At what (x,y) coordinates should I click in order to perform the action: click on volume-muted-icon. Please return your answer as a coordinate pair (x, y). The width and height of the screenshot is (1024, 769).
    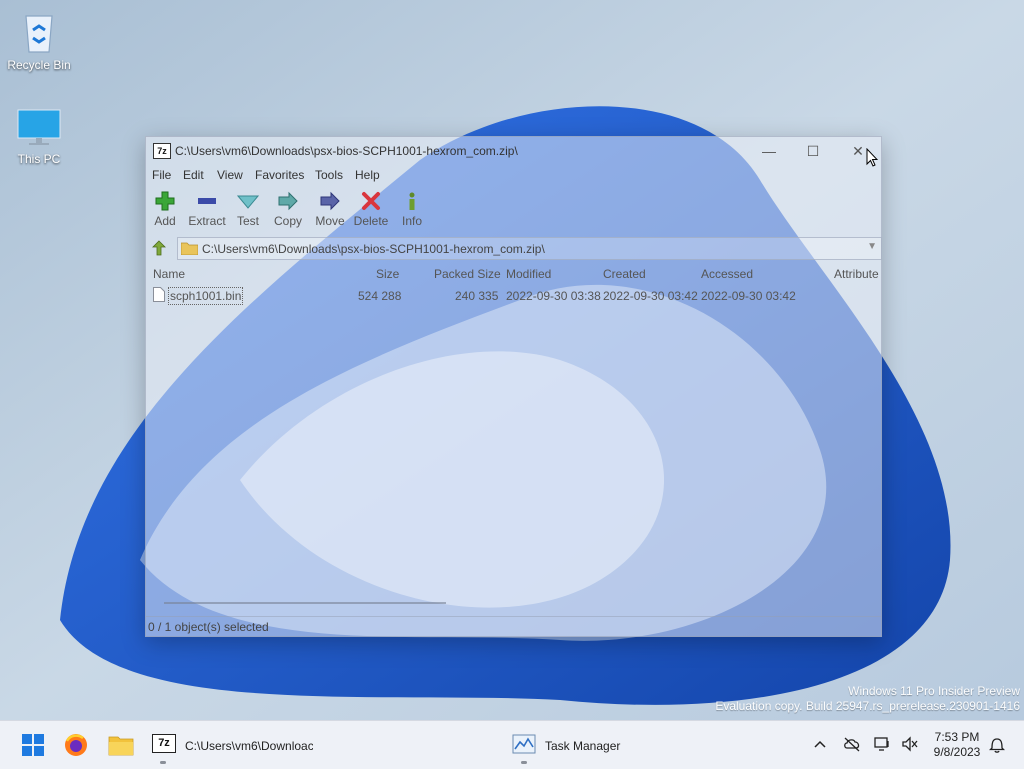
    Looking at the image, I should click on (910, 744).